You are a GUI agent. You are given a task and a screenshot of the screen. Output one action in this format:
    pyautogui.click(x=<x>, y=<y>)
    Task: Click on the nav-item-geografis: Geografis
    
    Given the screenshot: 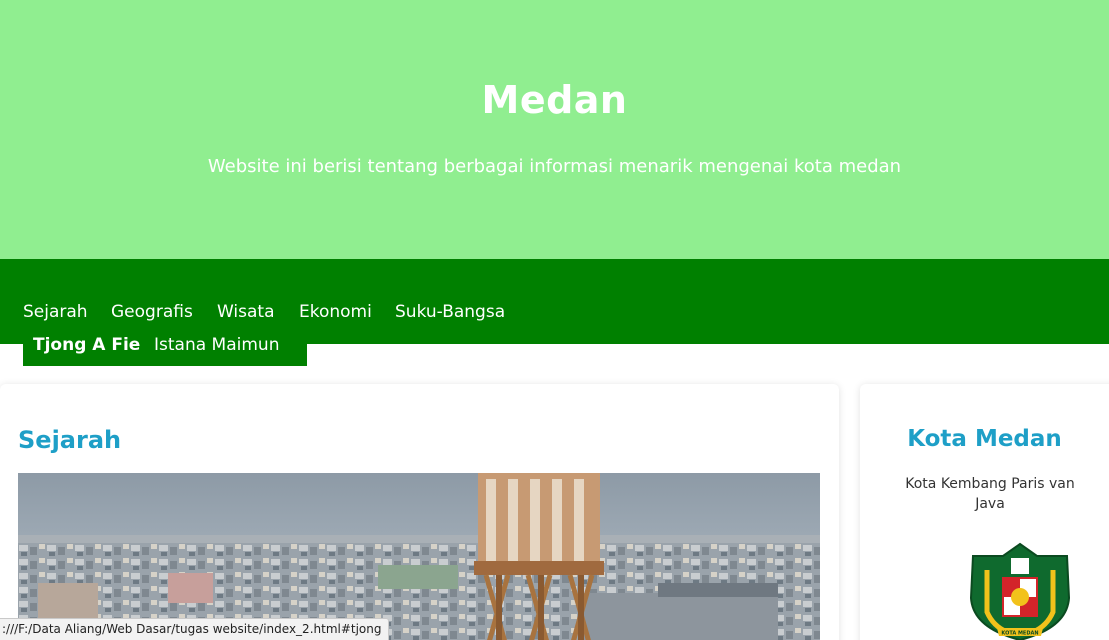 What is the action you would take?
    pyautogui.click(x=152, y=312)
    